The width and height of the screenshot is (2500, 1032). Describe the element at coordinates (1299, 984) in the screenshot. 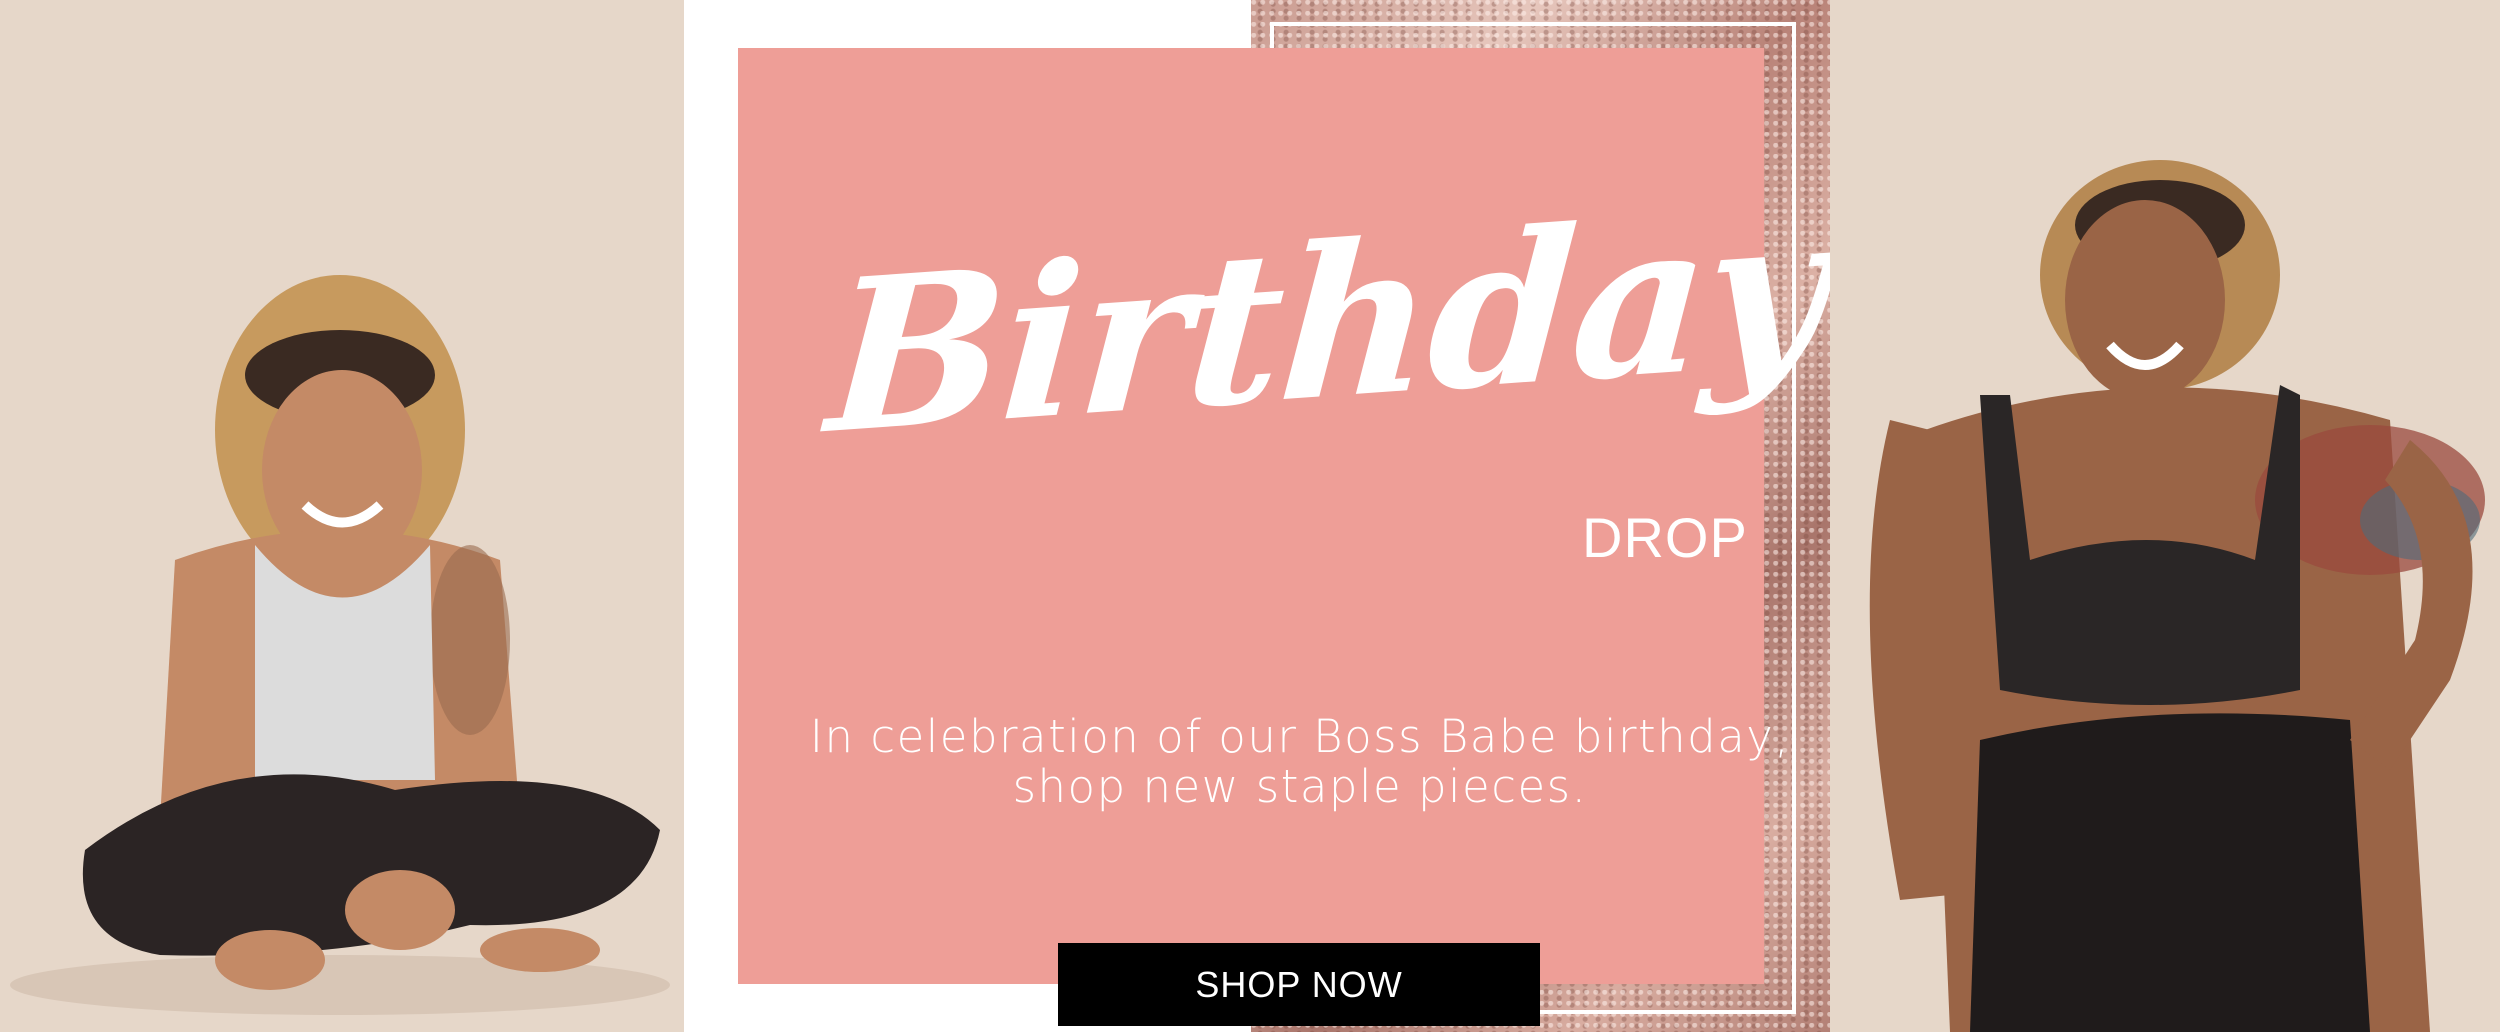

I see `shop-now-button: SHOP NOW` at that location.